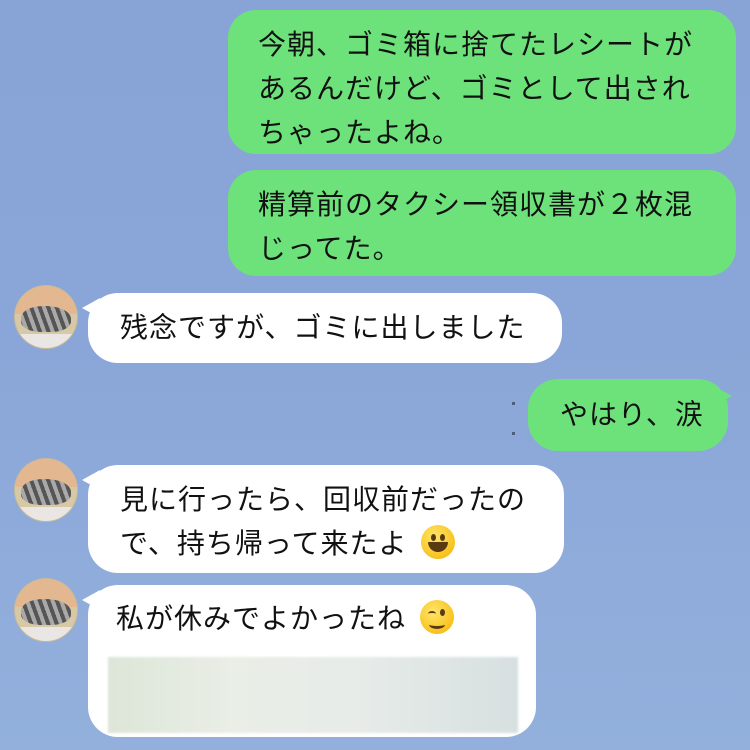 This screenshot has width=750, height=750. Describe the element at coordinates (482, 223) in the screenshot. I see `outgoing-message: 精算前のタクシー領収書が２枚混 じってた。` at that location.